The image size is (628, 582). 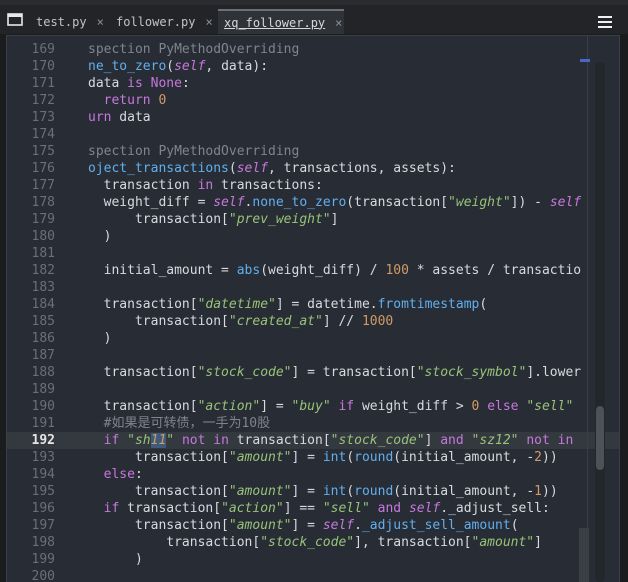 What do you see at coordinates (313, 253) in the screenshot?
I see `code-line: 181` at bounding box center [313, 253].